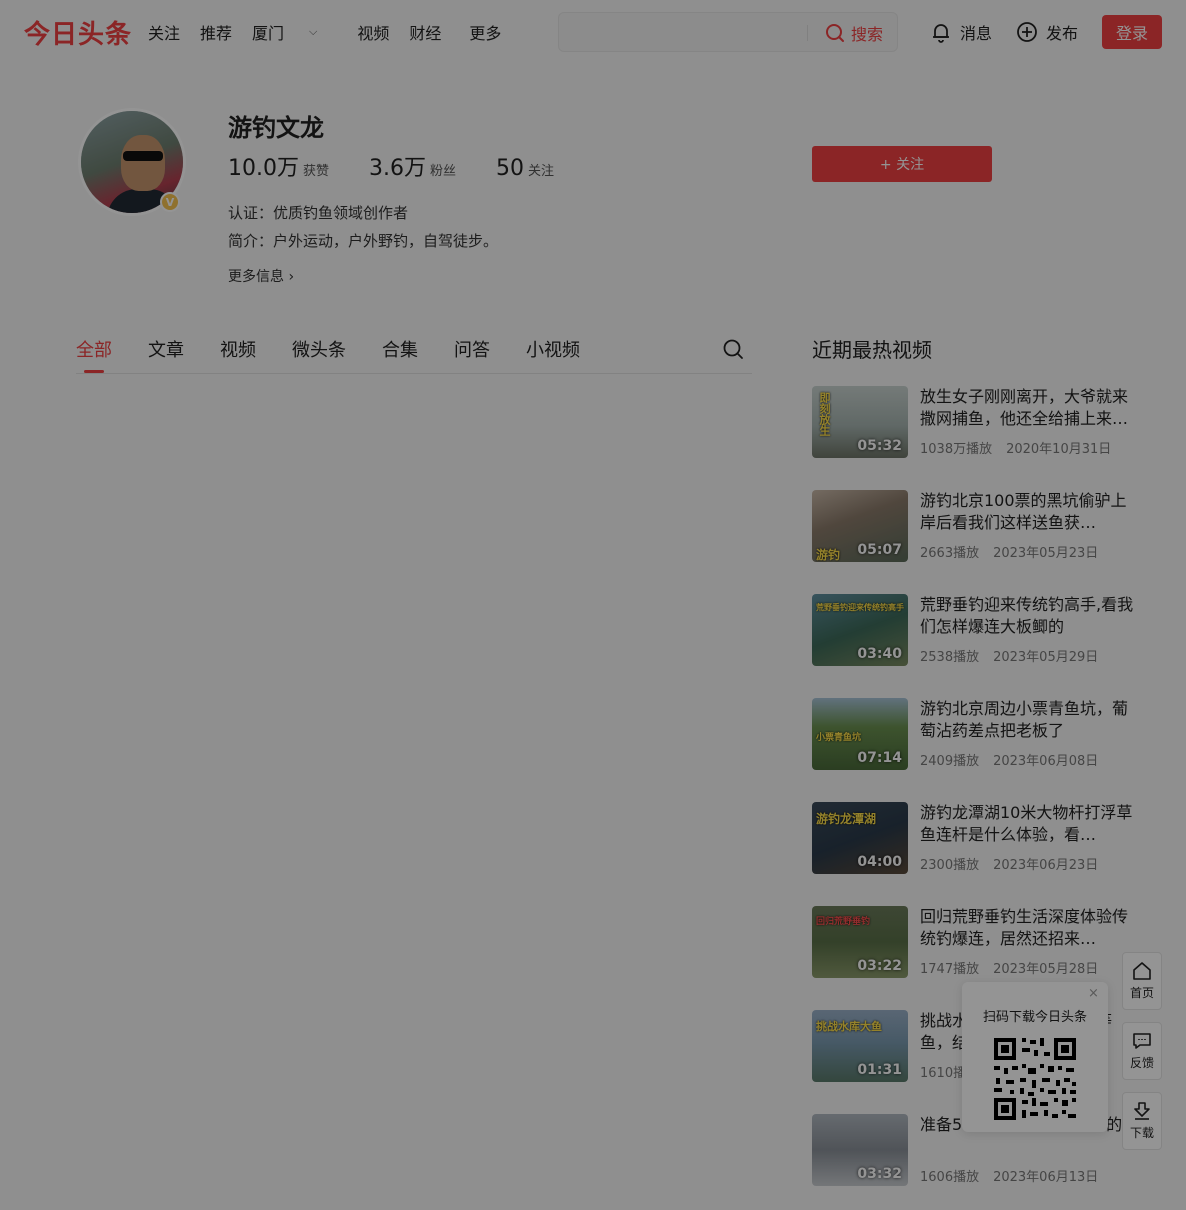  I want to click on thumbnail-caption: 荒野垂钓迎来传统钓高手, so click(860, 607).